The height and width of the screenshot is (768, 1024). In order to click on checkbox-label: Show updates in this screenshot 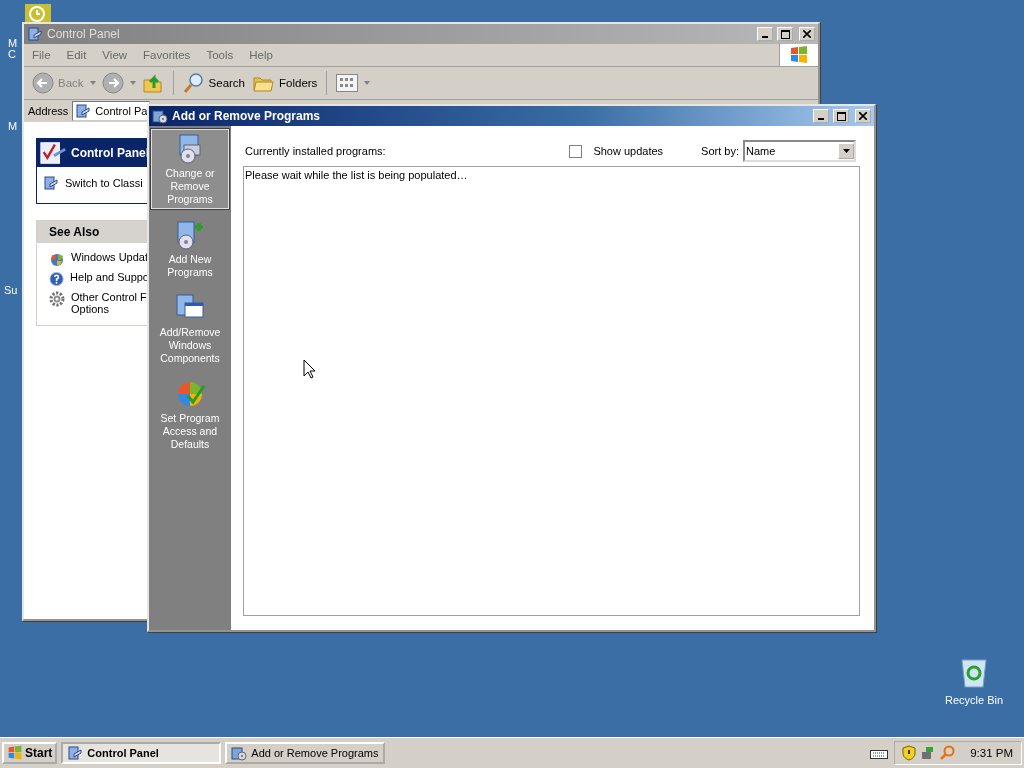, I will do `click(628, 151)`.